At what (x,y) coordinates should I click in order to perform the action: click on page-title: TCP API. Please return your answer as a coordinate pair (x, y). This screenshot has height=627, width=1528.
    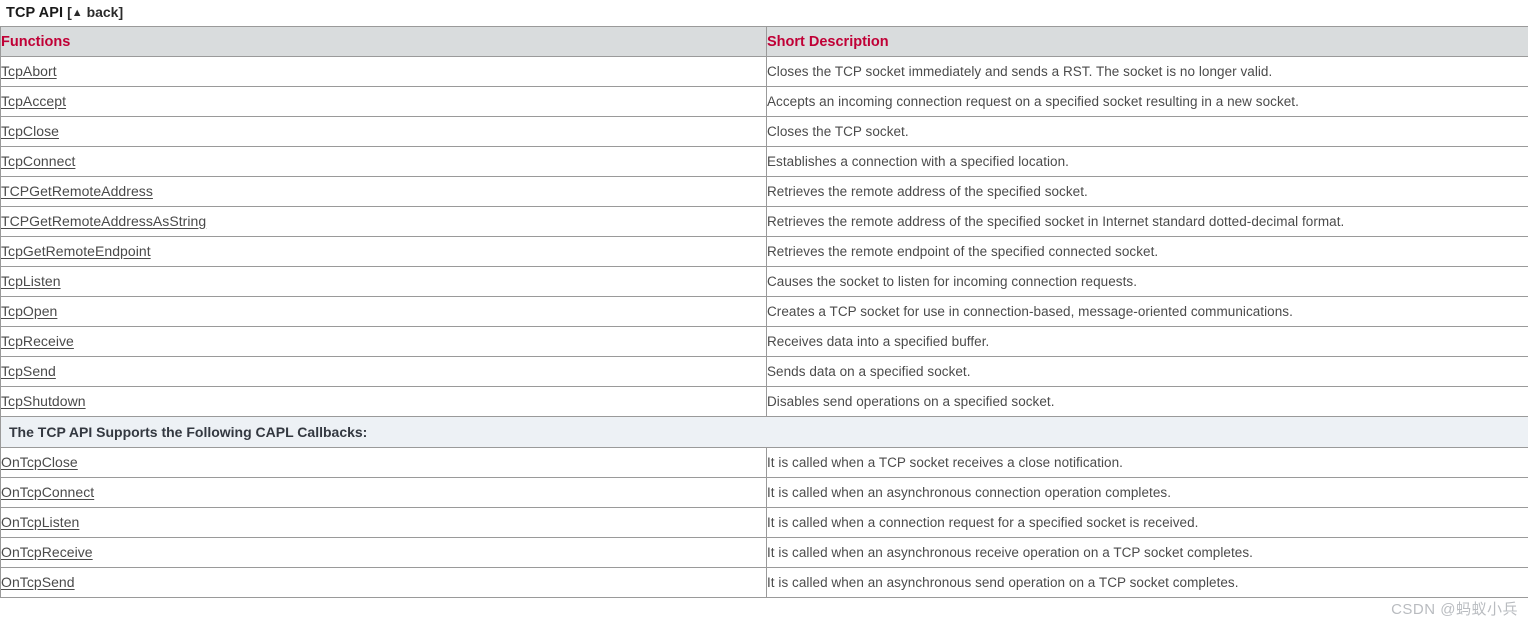
    Looking at the image, I should click on (35, 13).